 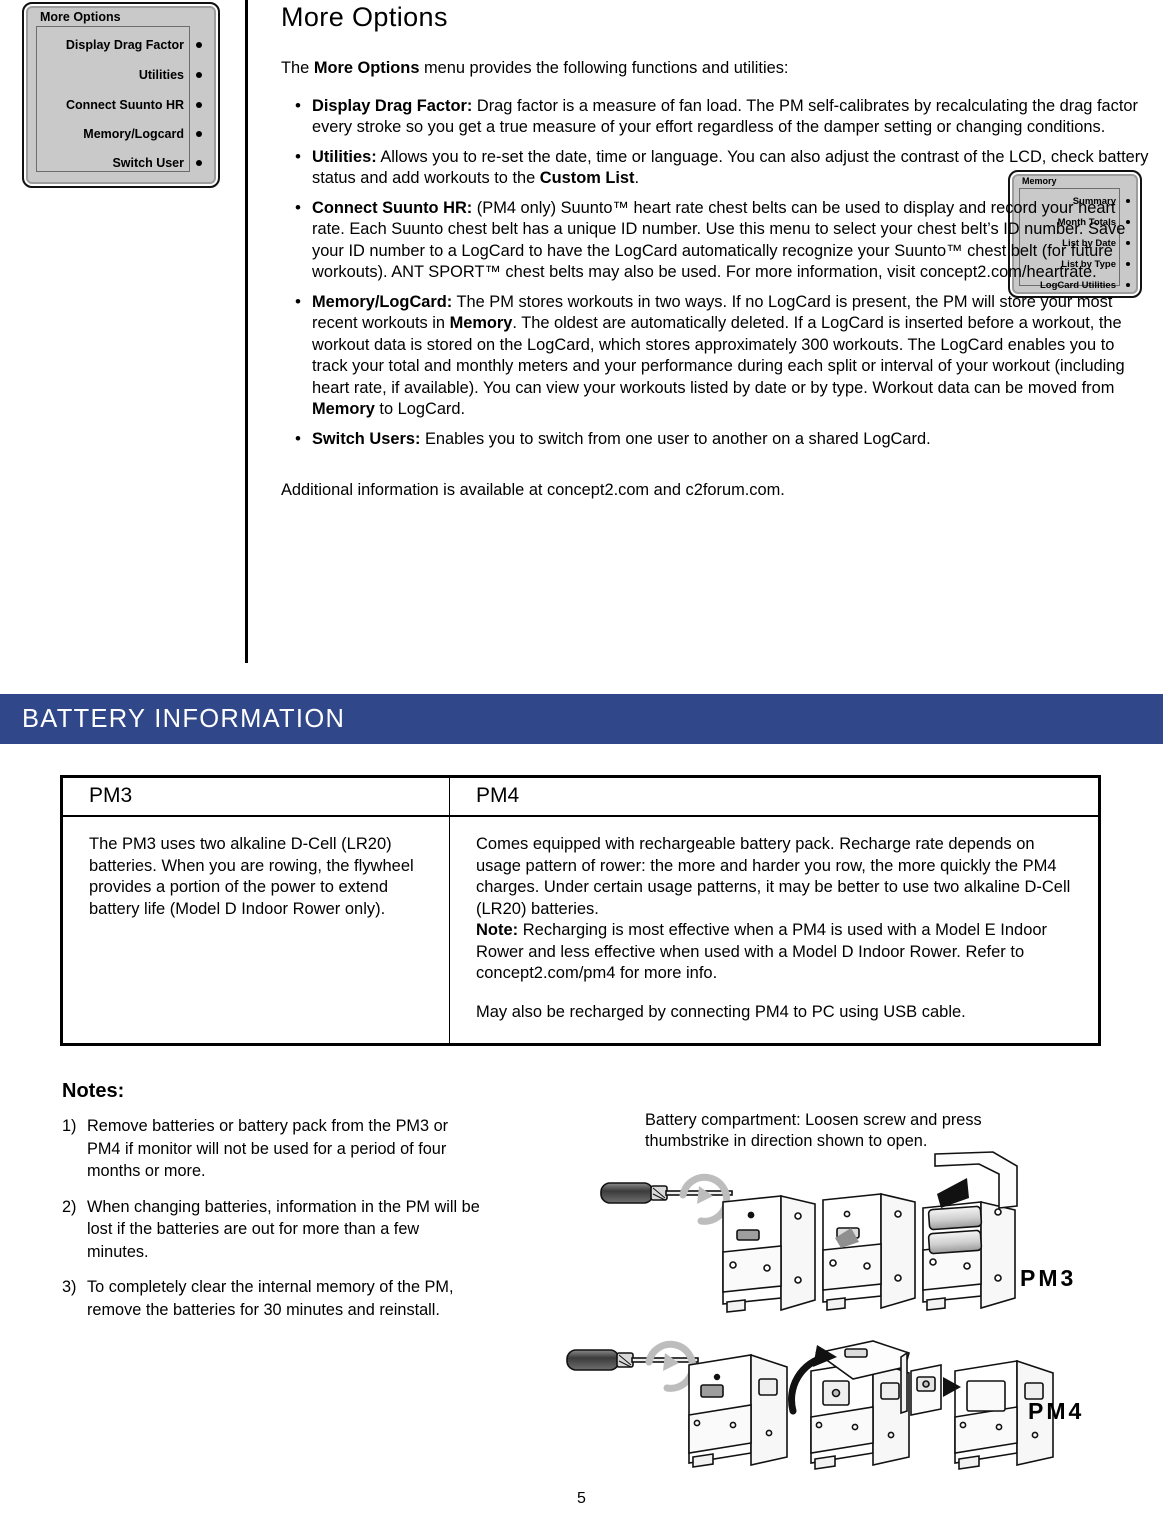 I want to click on table-header-row: PM3 PM4, so click(x=580, y=796).